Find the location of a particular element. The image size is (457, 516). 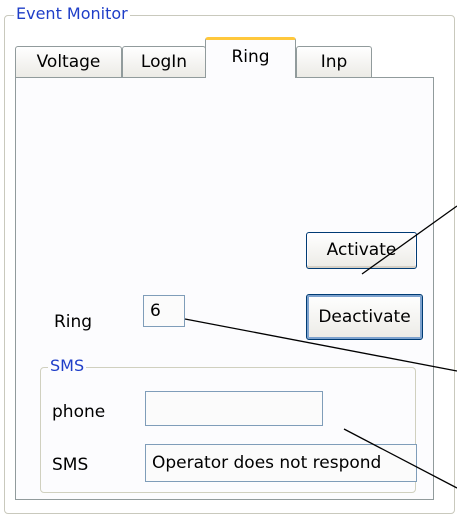

phone-label: phone is located at coordinates (79, 412).